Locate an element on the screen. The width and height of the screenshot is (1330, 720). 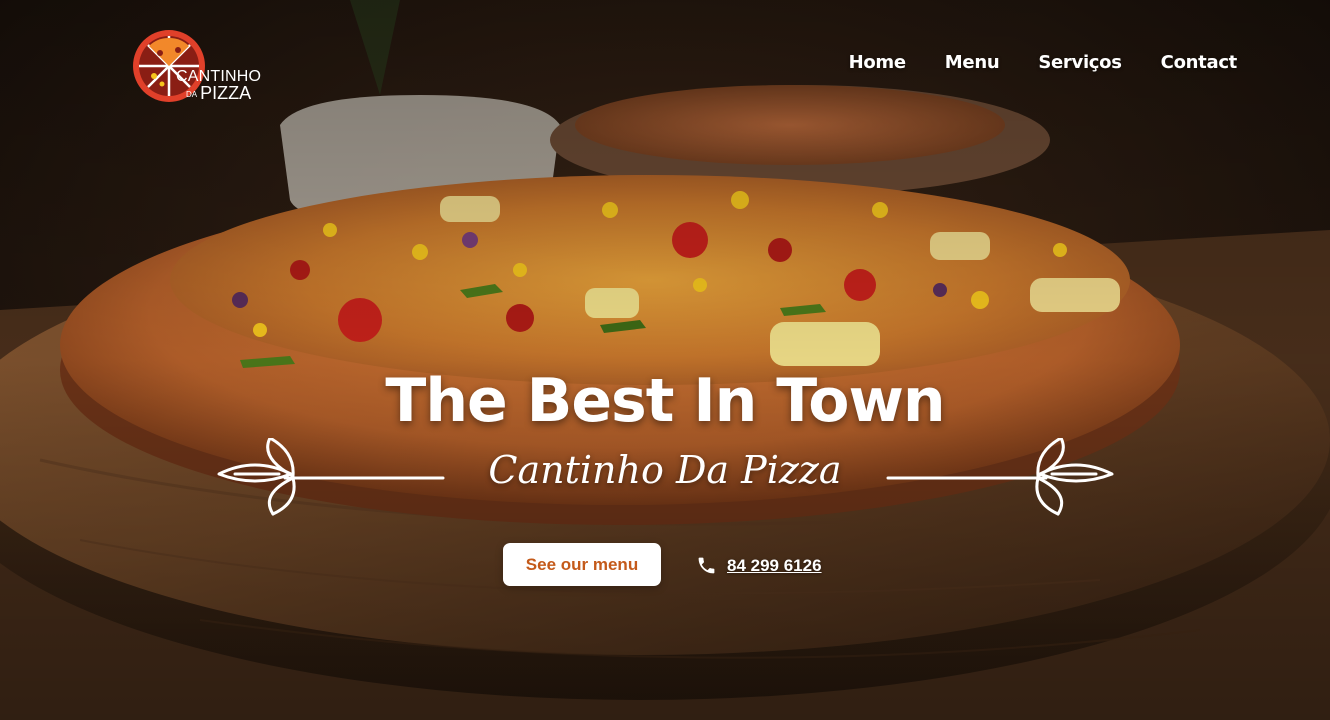
leaf-sprig-icon is located at coordinates (1000, 477).